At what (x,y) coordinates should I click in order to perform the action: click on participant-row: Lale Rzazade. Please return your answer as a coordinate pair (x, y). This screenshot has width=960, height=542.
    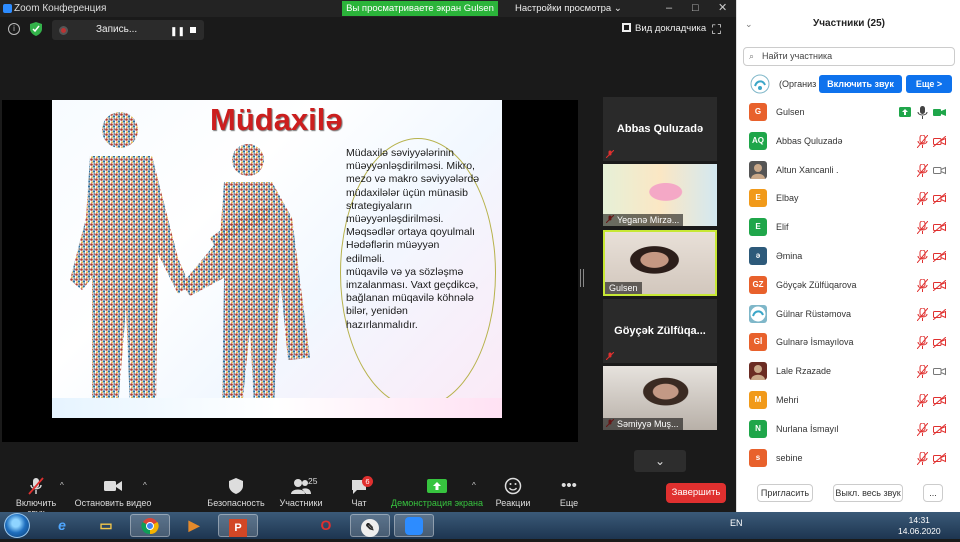
    Looking at the image, I should click on (848, 371).